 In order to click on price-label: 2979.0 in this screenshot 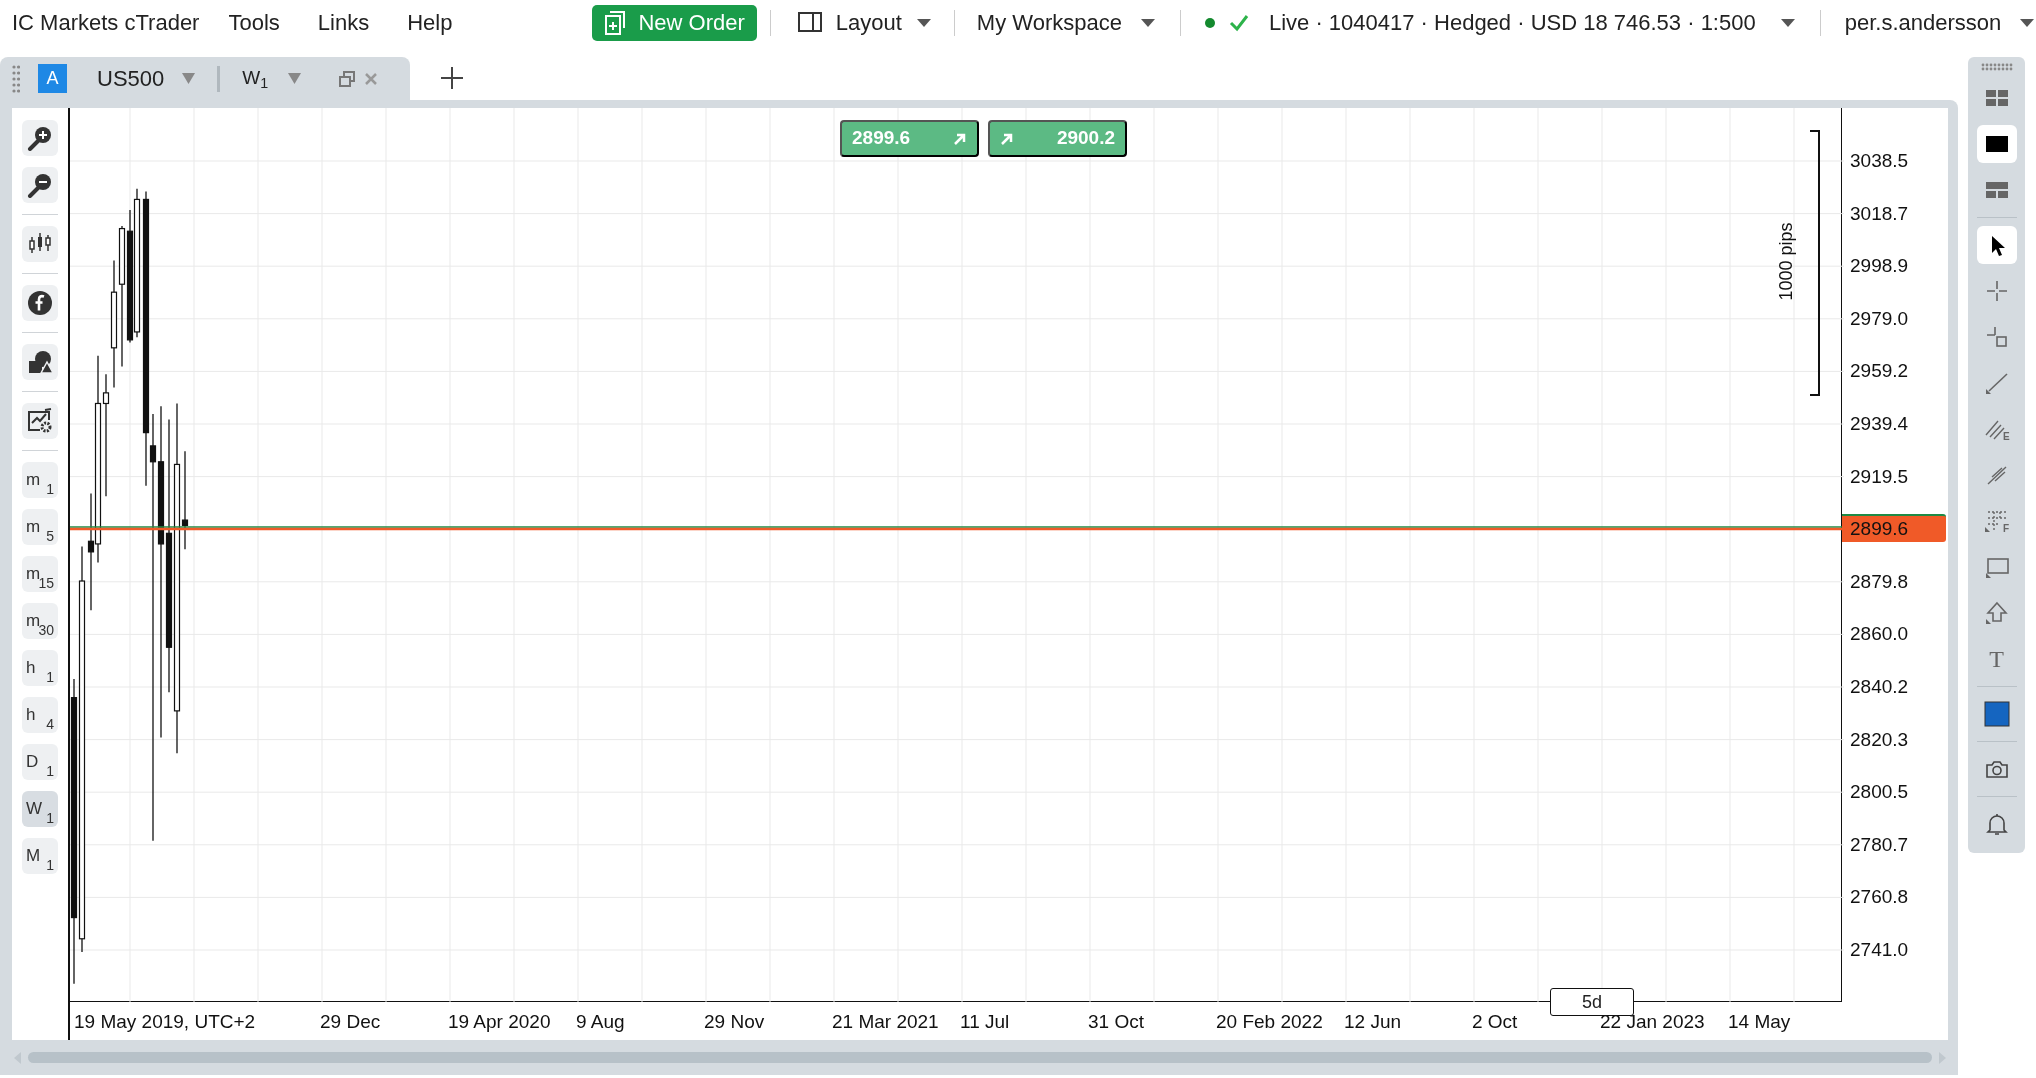, I will do `click(1879, 318)`.